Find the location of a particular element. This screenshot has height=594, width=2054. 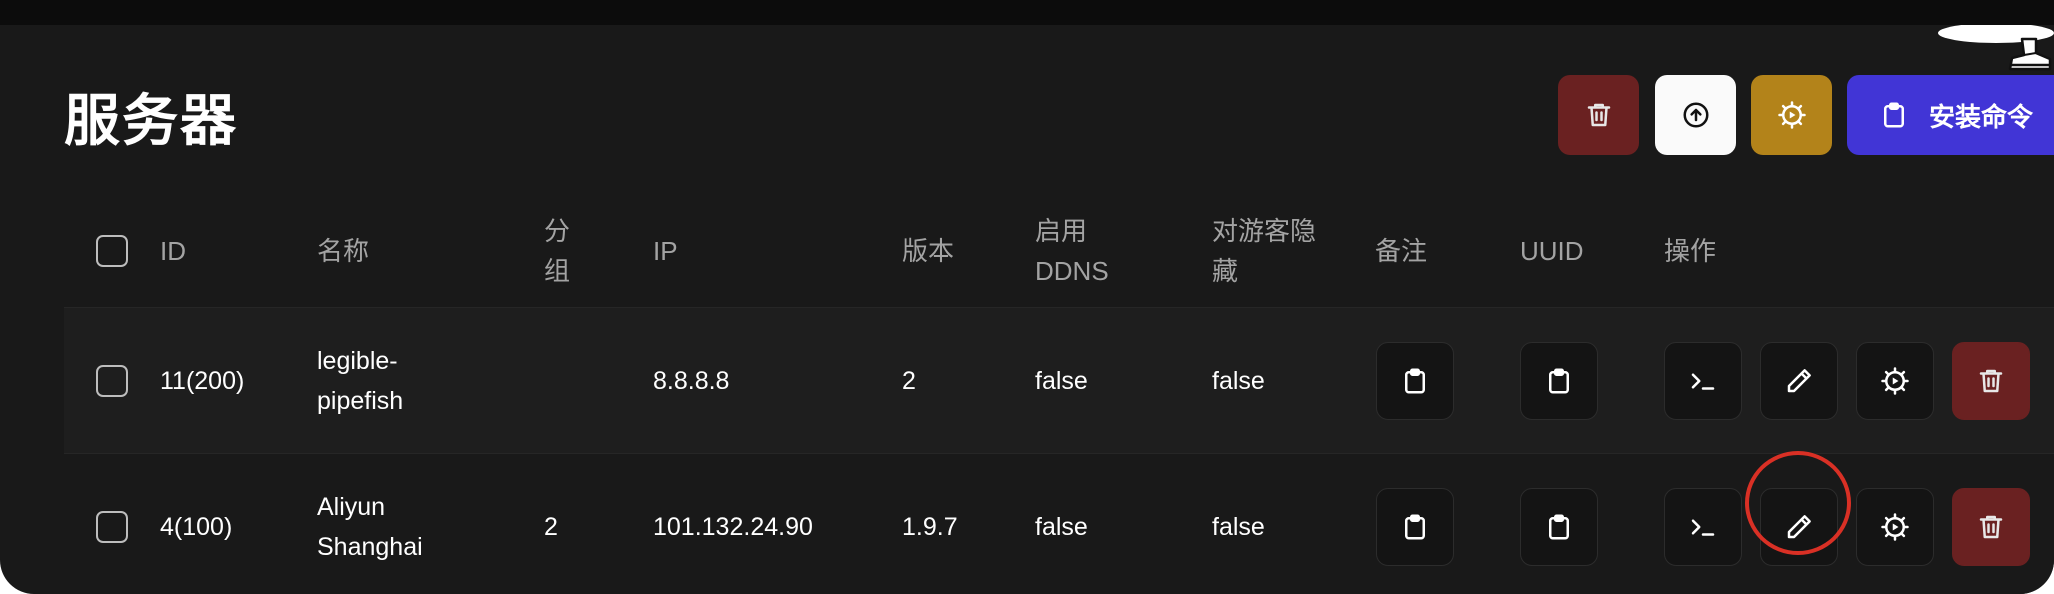

edit-button is located at coordinates (1799, 380).